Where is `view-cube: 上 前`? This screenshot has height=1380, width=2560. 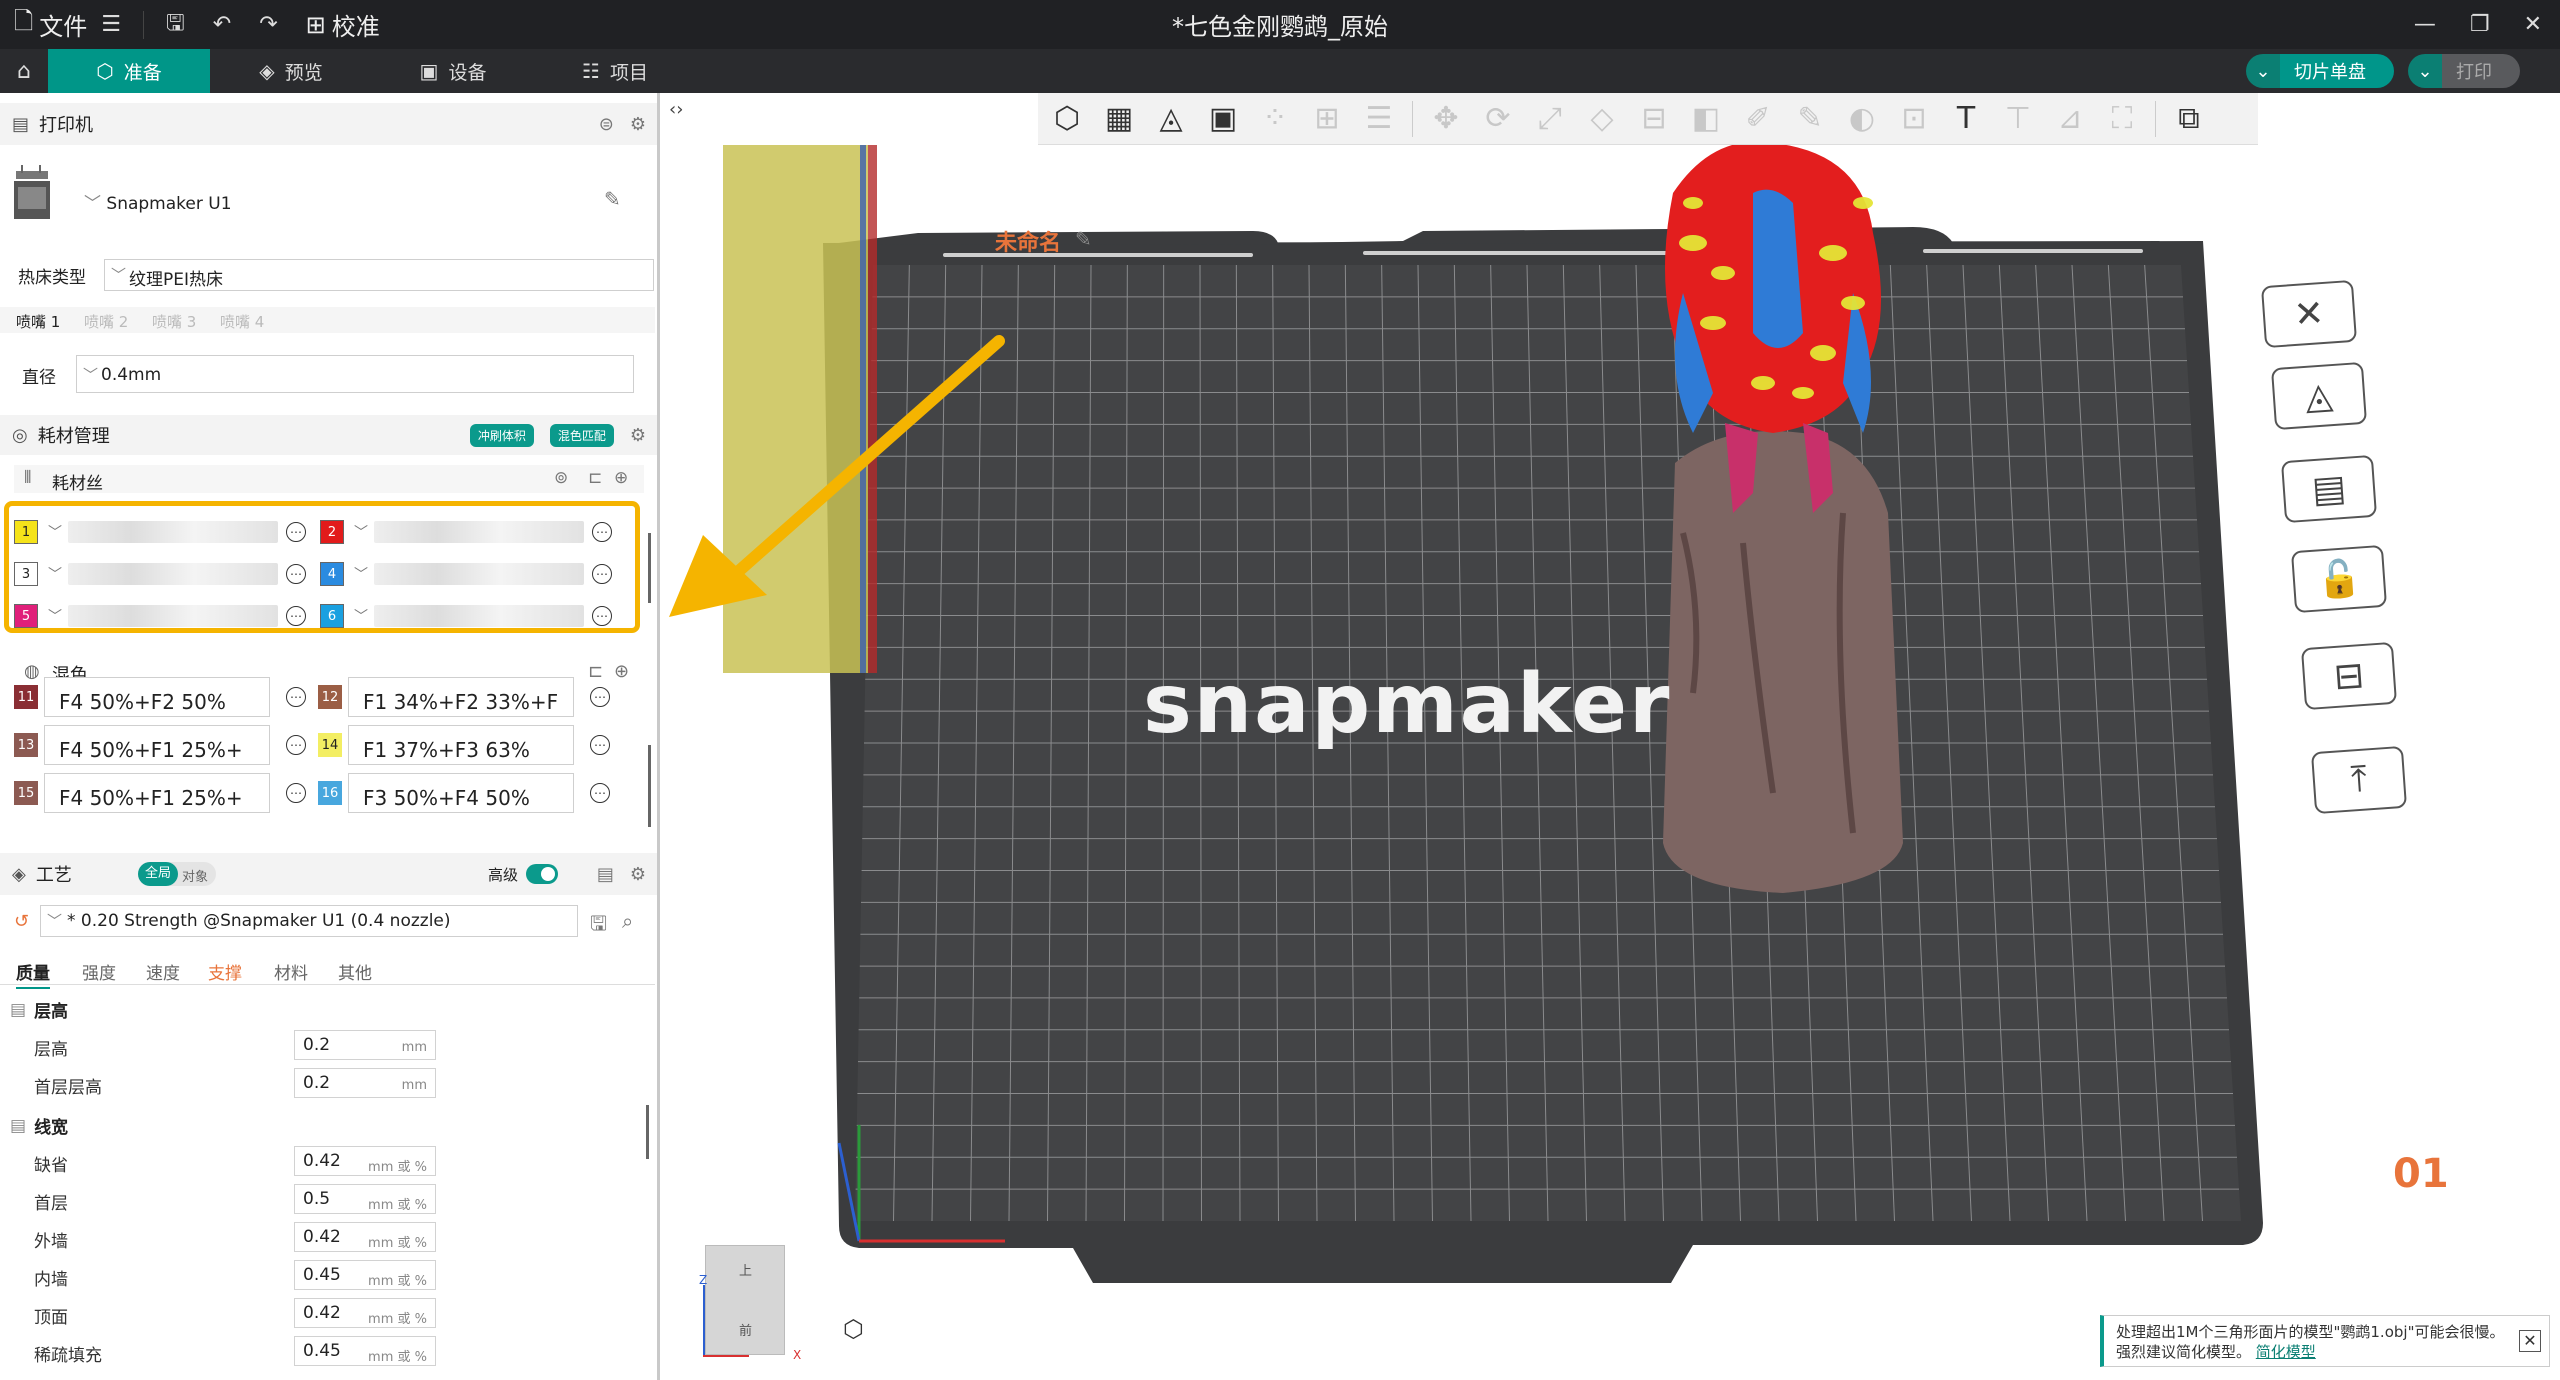
view-cube: 上 前 is located at coordinates (745, 1300).